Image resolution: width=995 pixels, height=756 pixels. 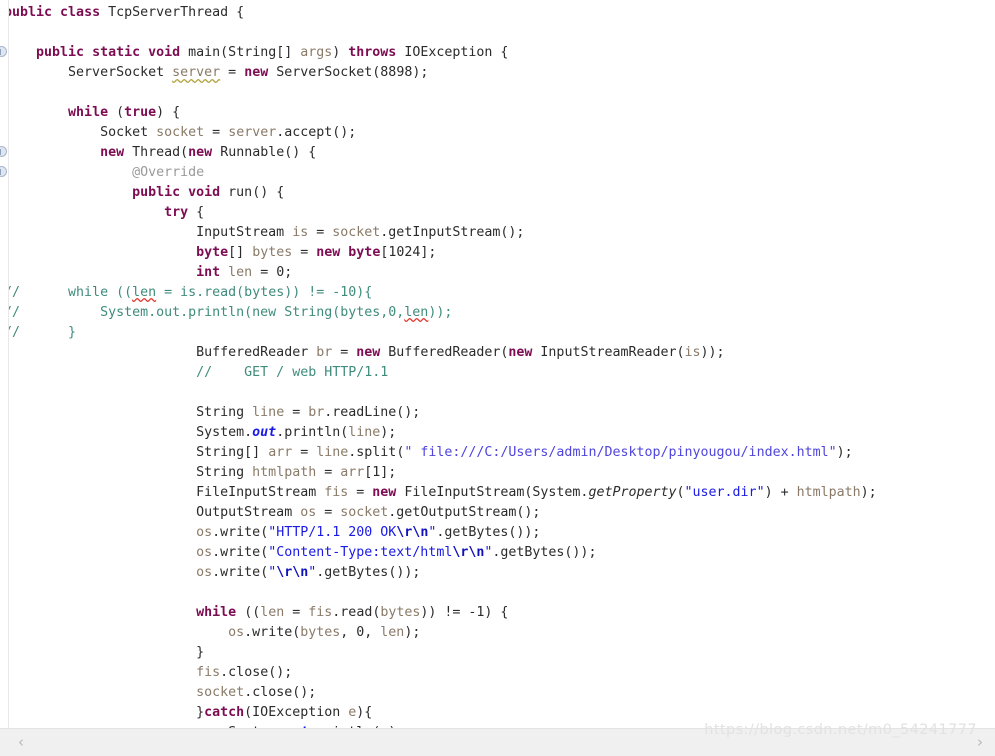 What do you see at coordinates (448, 352) in the screenshot?
I see `code-token: BufferedReader(` at bounding box center [448, 352].